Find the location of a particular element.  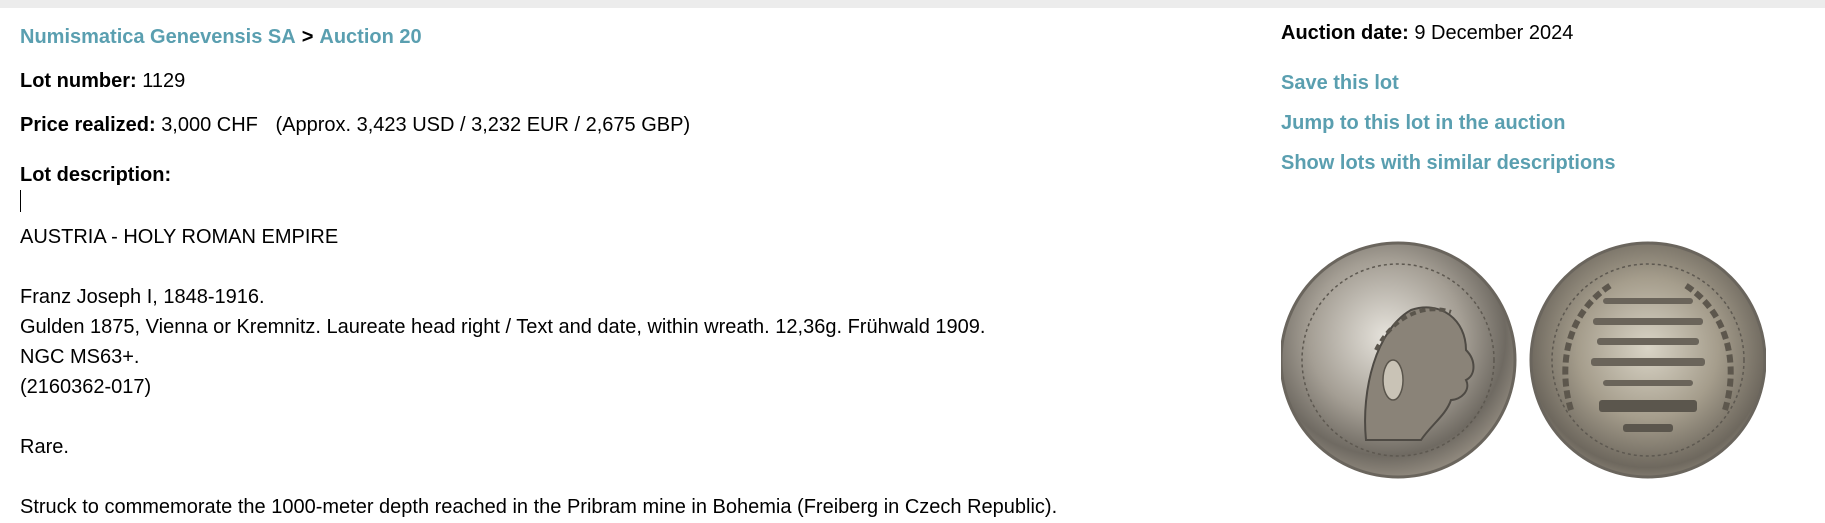

description-line: (2160362-017) is located at coordinates (86, 387).